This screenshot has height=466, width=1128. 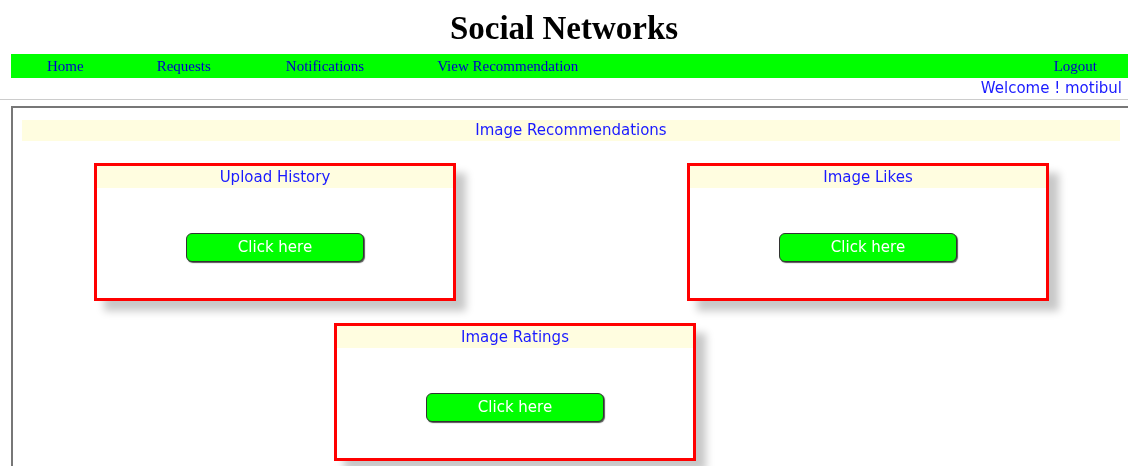 What do you see at coordinates (65, 66) in the screenshot?
I see `nav-link: Home` at bounding box center [65, 66].